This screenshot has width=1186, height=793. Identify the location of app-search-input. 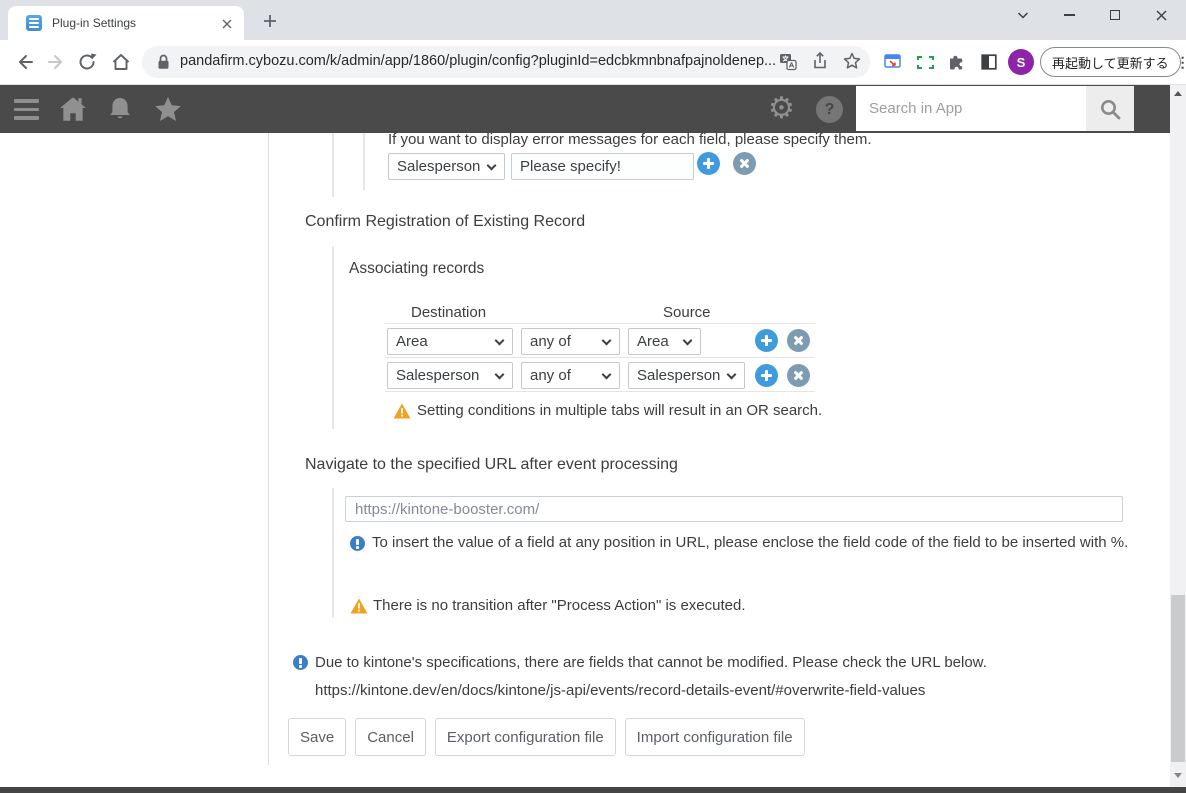
(971, 108).